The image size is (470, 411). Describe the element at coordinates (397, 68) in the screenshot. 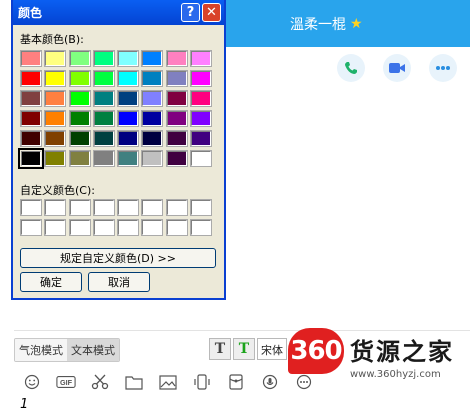

I see `video-call-button` at that location.